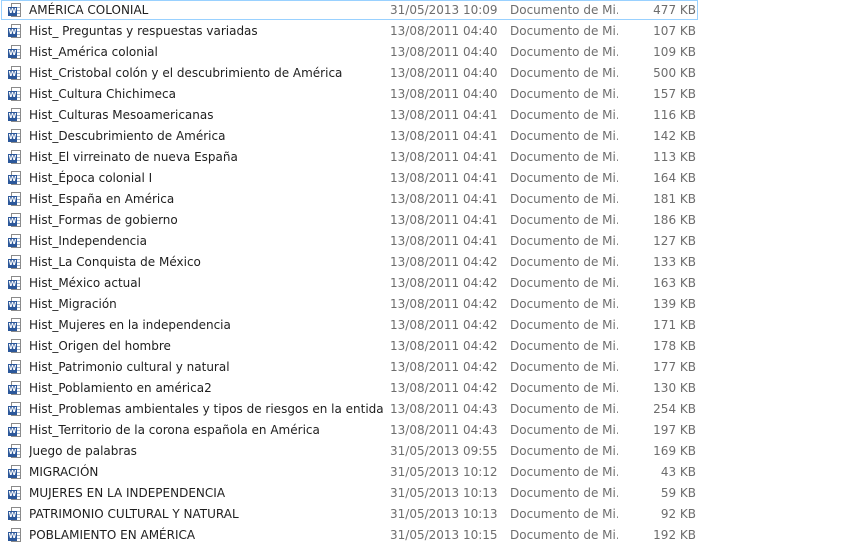  I want to click on file-size: 157 KB, so click(674, 94).